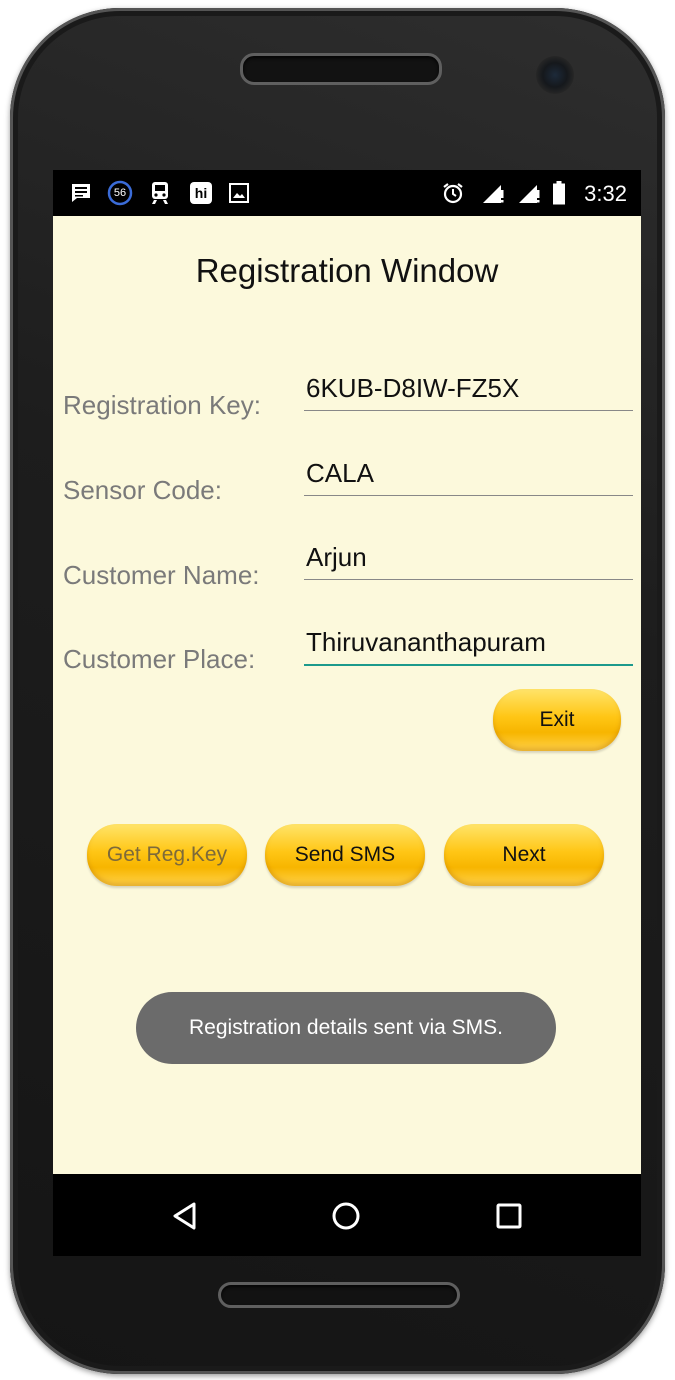  Describe the element at coordinates (557, 720) in the screenshot. I see `exit-button: Exit` at that location.